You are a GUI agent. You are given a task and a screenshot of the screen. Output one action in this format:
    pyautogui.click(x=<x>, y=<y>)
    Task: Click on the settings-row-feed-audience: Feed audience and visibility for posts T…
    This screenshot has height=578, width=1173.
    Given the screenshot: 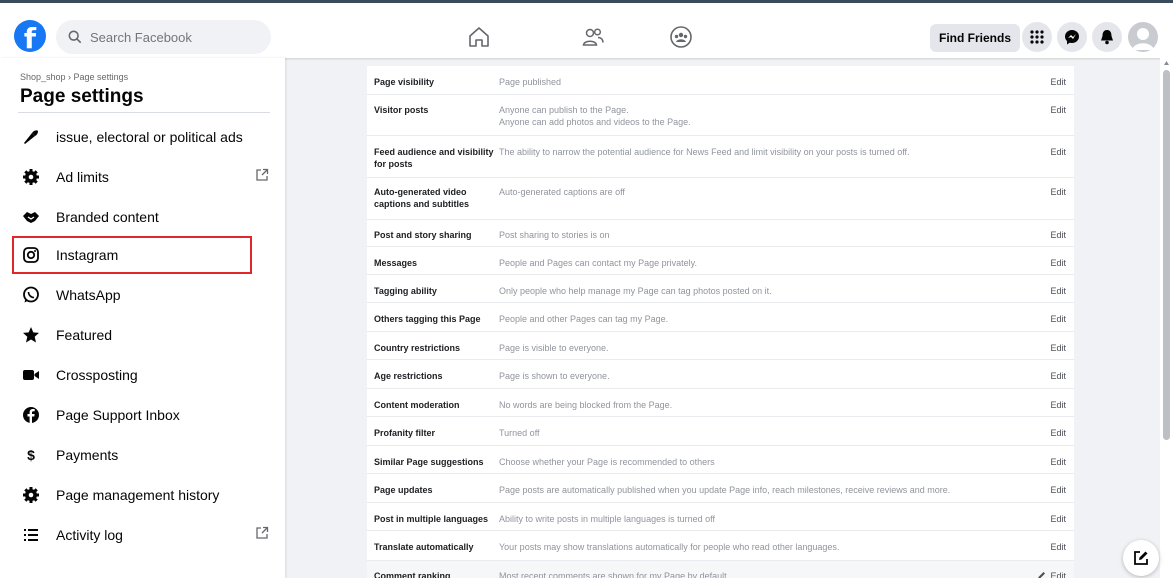 What is the action you would take?
    pyautogui.click(x=720, y=157)
    